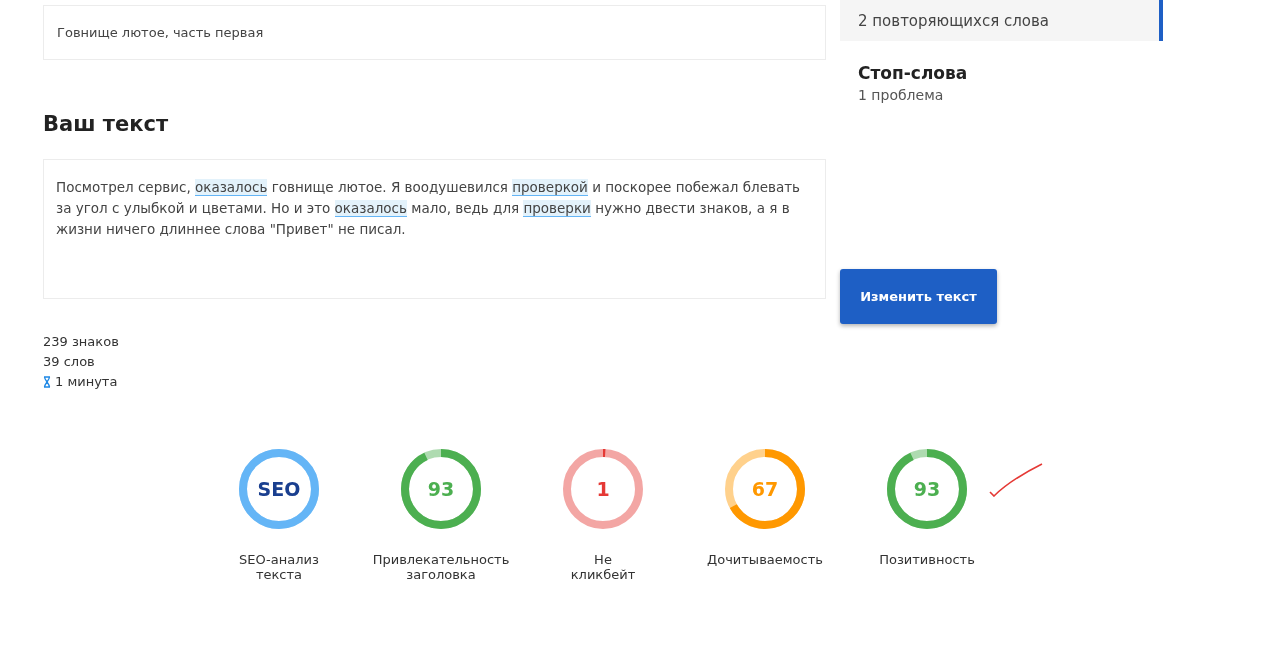 This screenshot has width=1280, height=645. I want to click on checkmark-drawing, so click(1016, 480).